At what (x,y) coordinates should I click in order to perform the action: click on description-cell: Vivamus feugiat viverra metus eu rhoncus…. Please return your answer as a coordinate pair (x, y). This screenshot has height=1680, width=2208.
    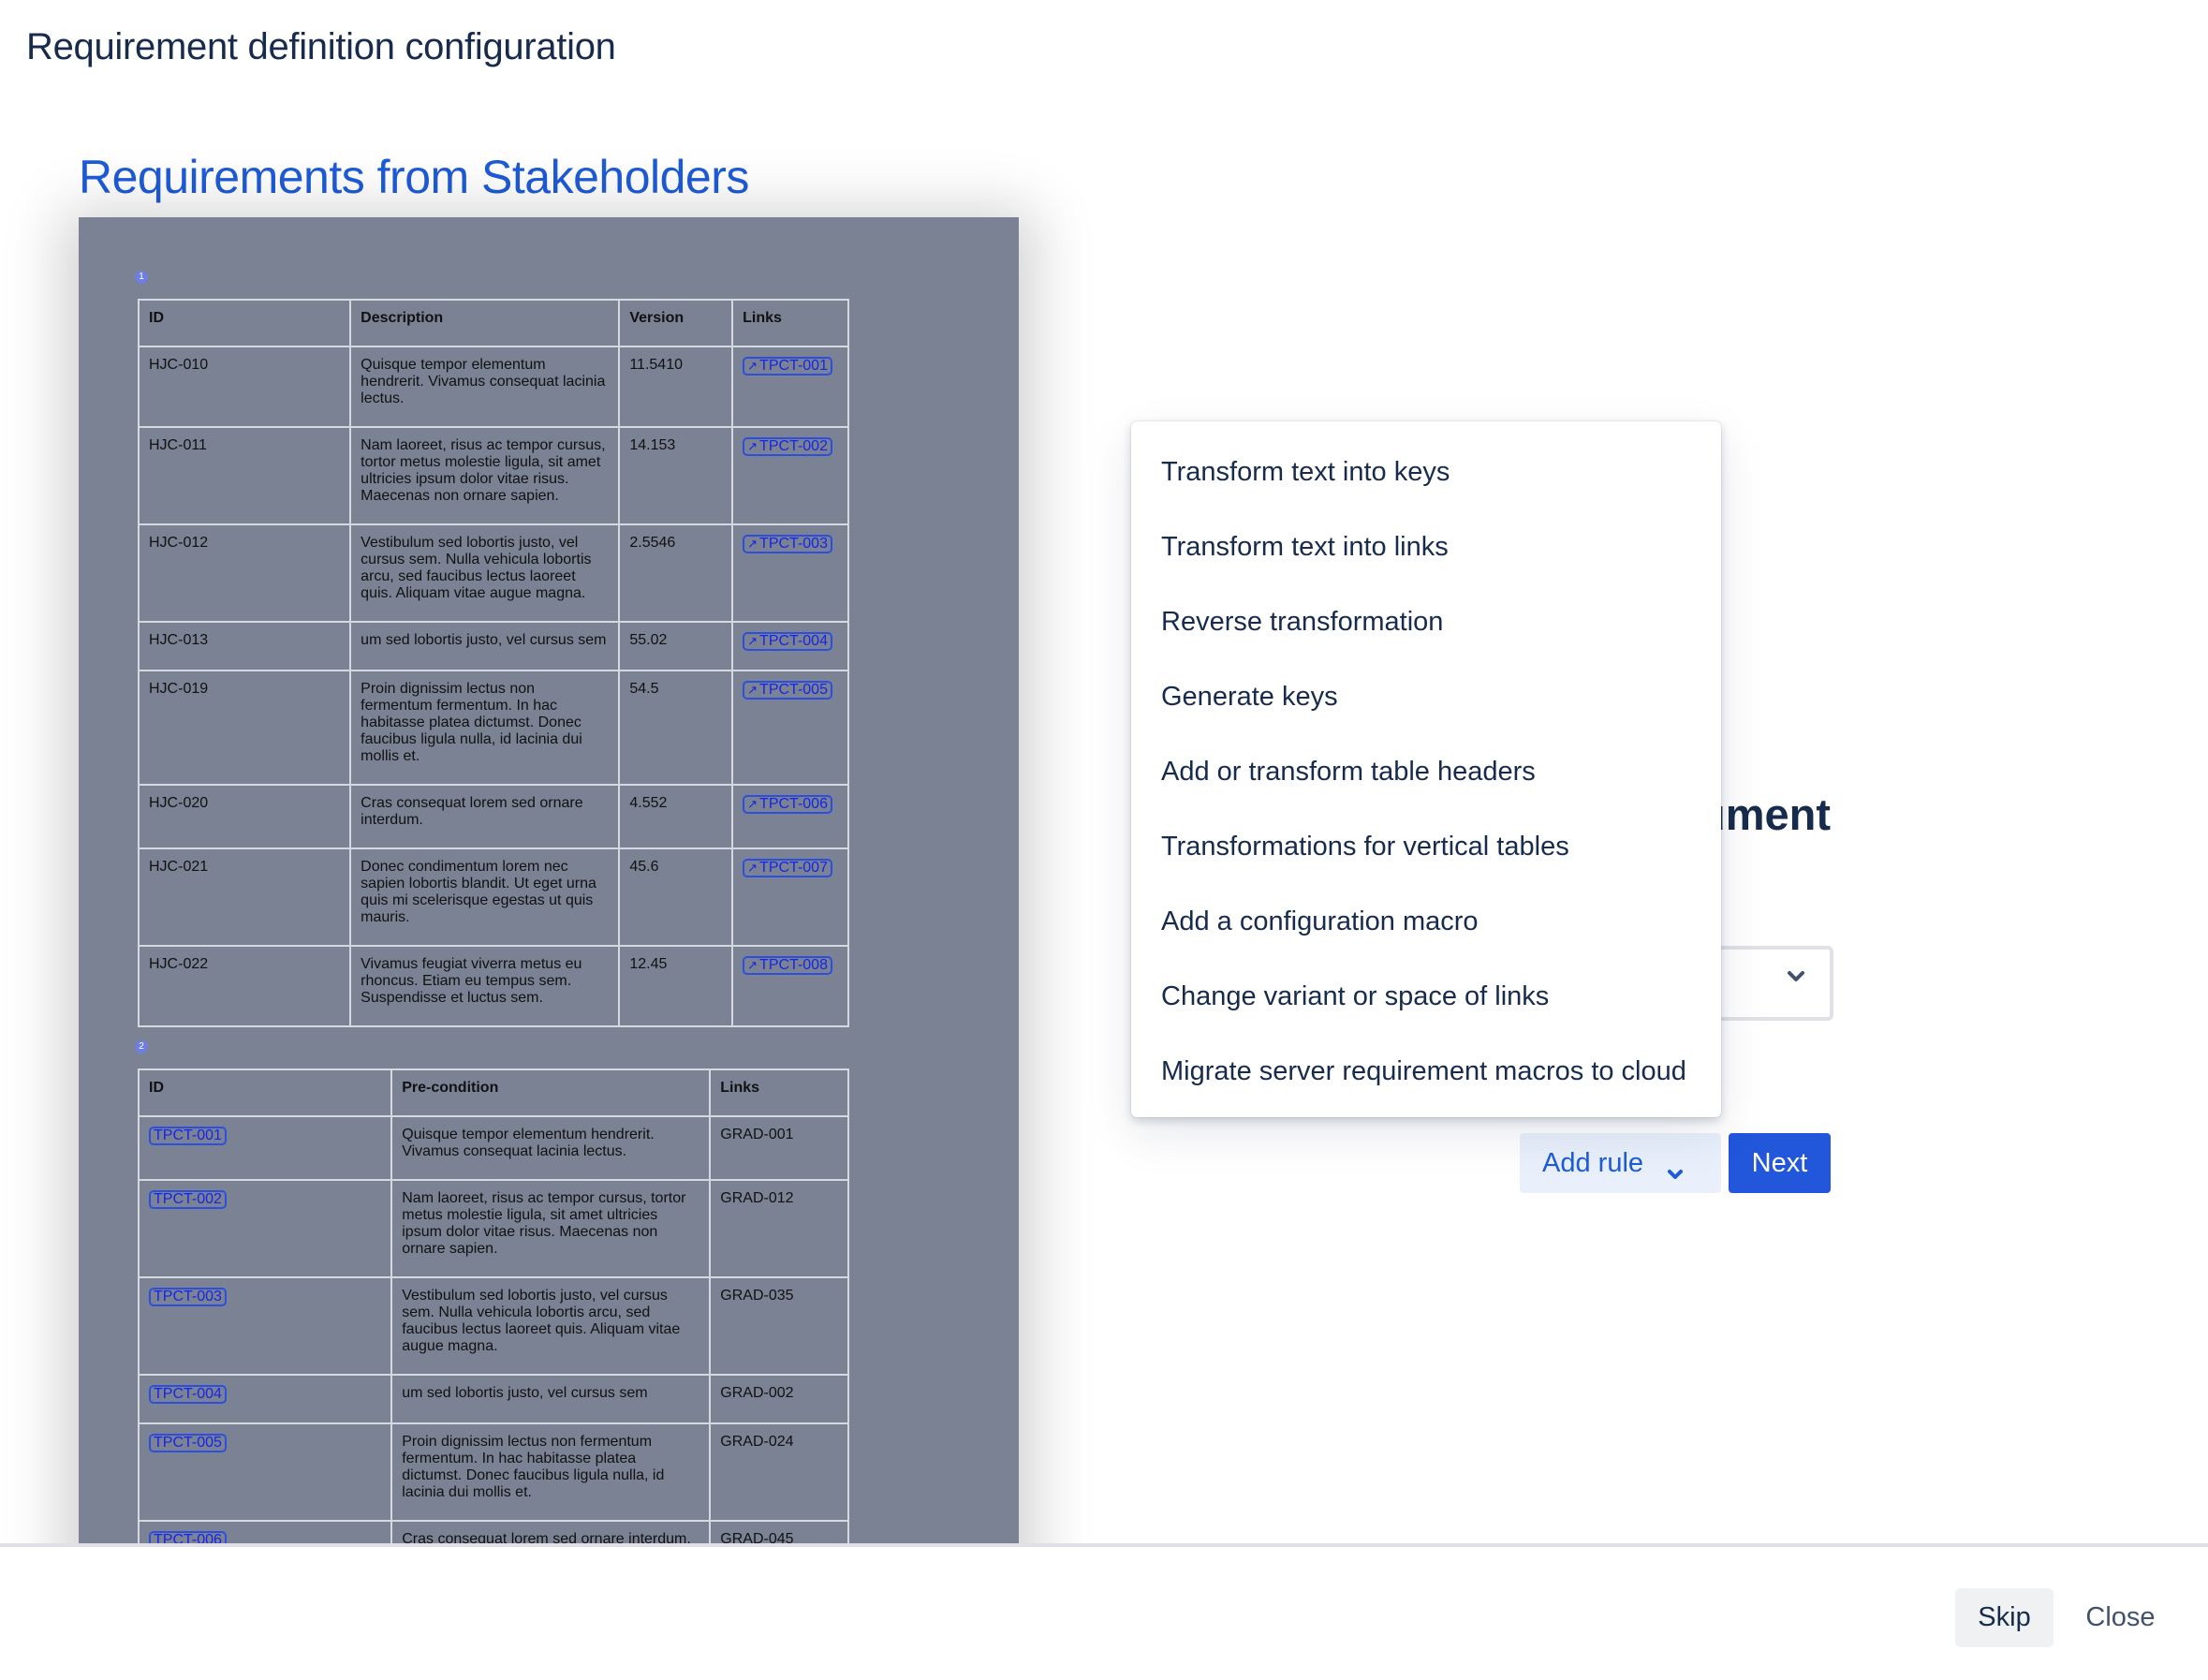
    Looking at the image, I should click on (485, 986).